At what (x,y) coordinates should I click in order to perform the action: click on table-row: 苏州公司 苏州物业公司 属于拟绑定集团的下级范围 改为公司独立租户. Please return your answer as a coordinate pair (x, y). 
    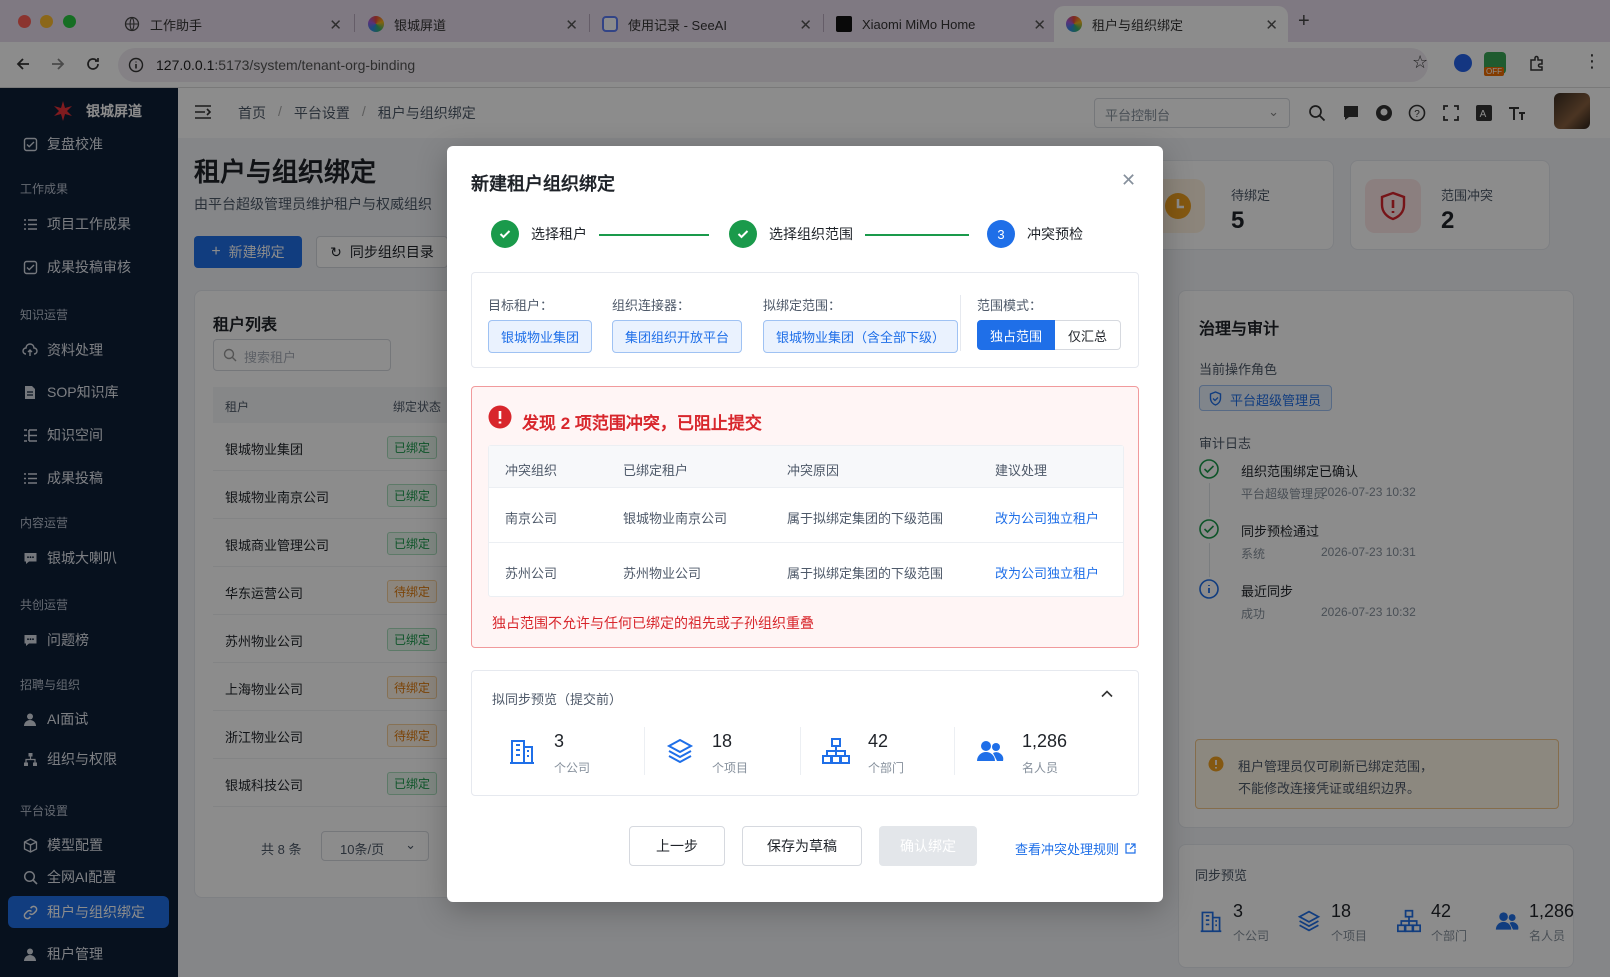
    Looking at the image, I should click on (806, 570).